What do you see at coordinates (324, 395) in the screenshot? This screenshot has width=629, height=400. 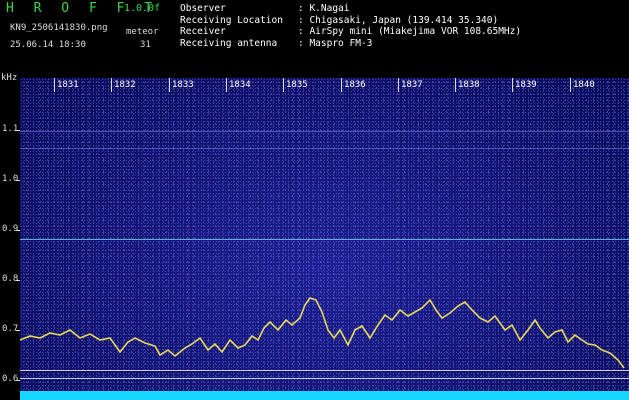 I see `bottom-noise-band` at bounding box center [324, 395].